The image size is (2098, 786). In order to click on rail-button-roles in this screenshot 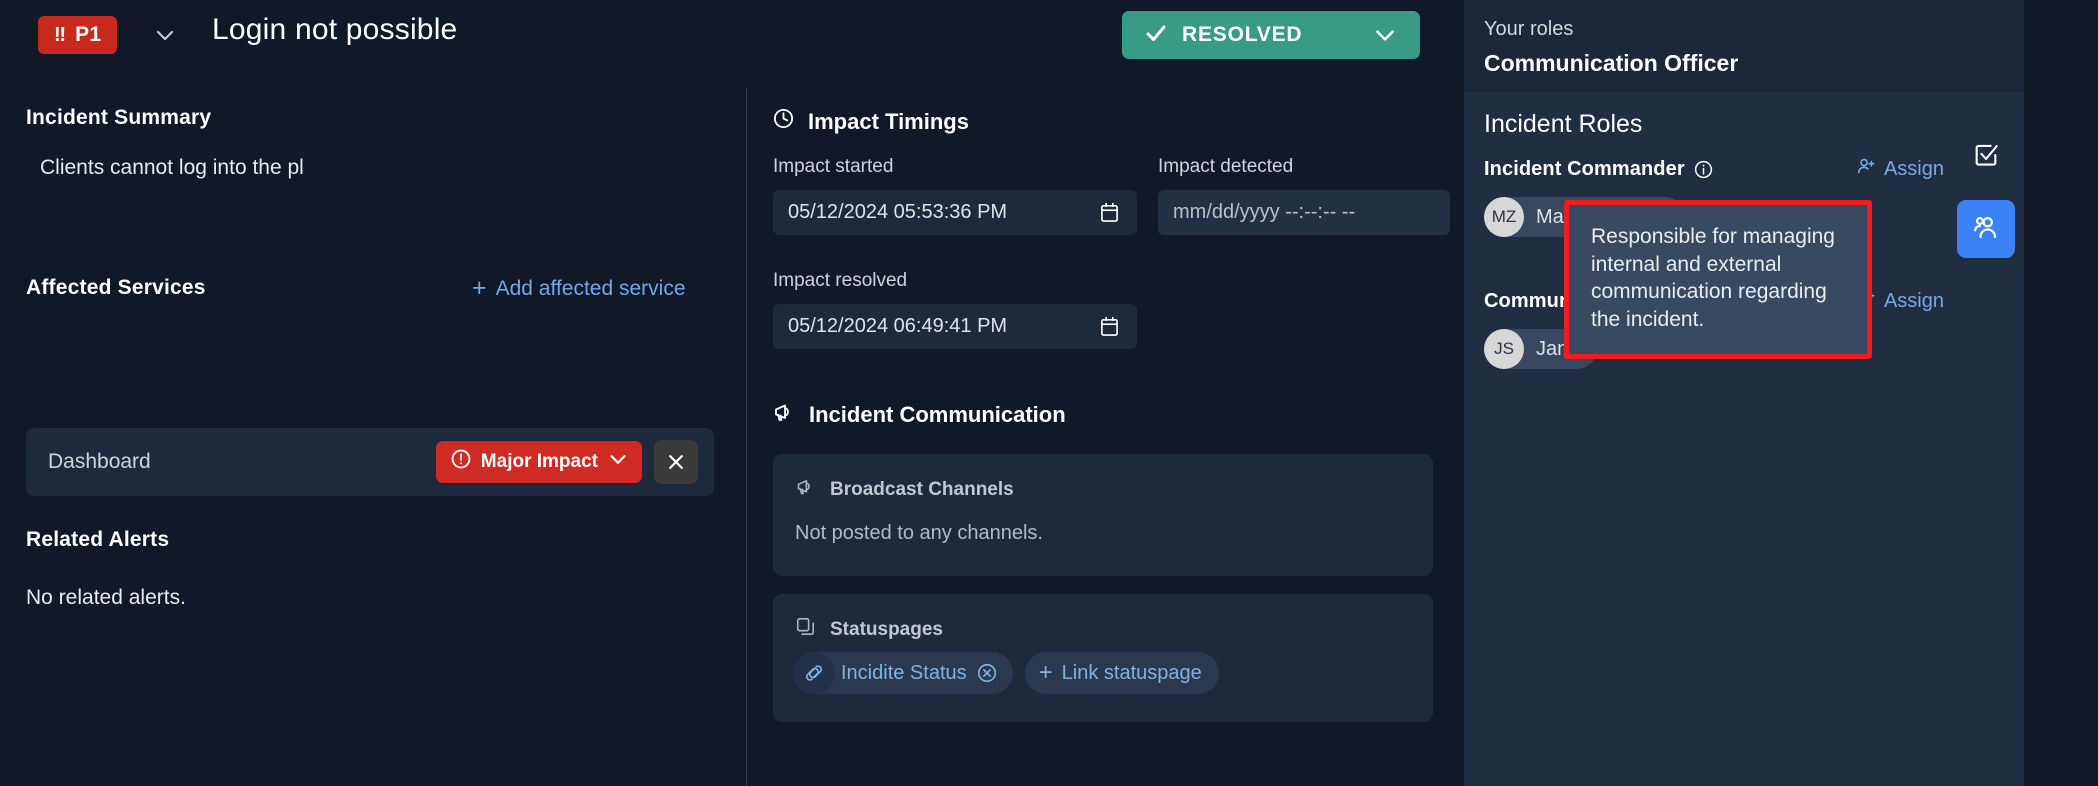, I will do `click(1986, 229)`.